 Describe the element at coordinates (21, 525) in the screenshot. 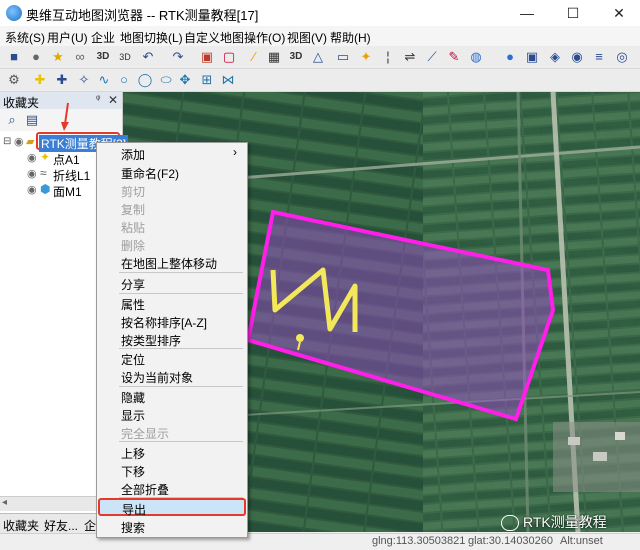

I see `tab-favorites: 收藏夹` at that location.